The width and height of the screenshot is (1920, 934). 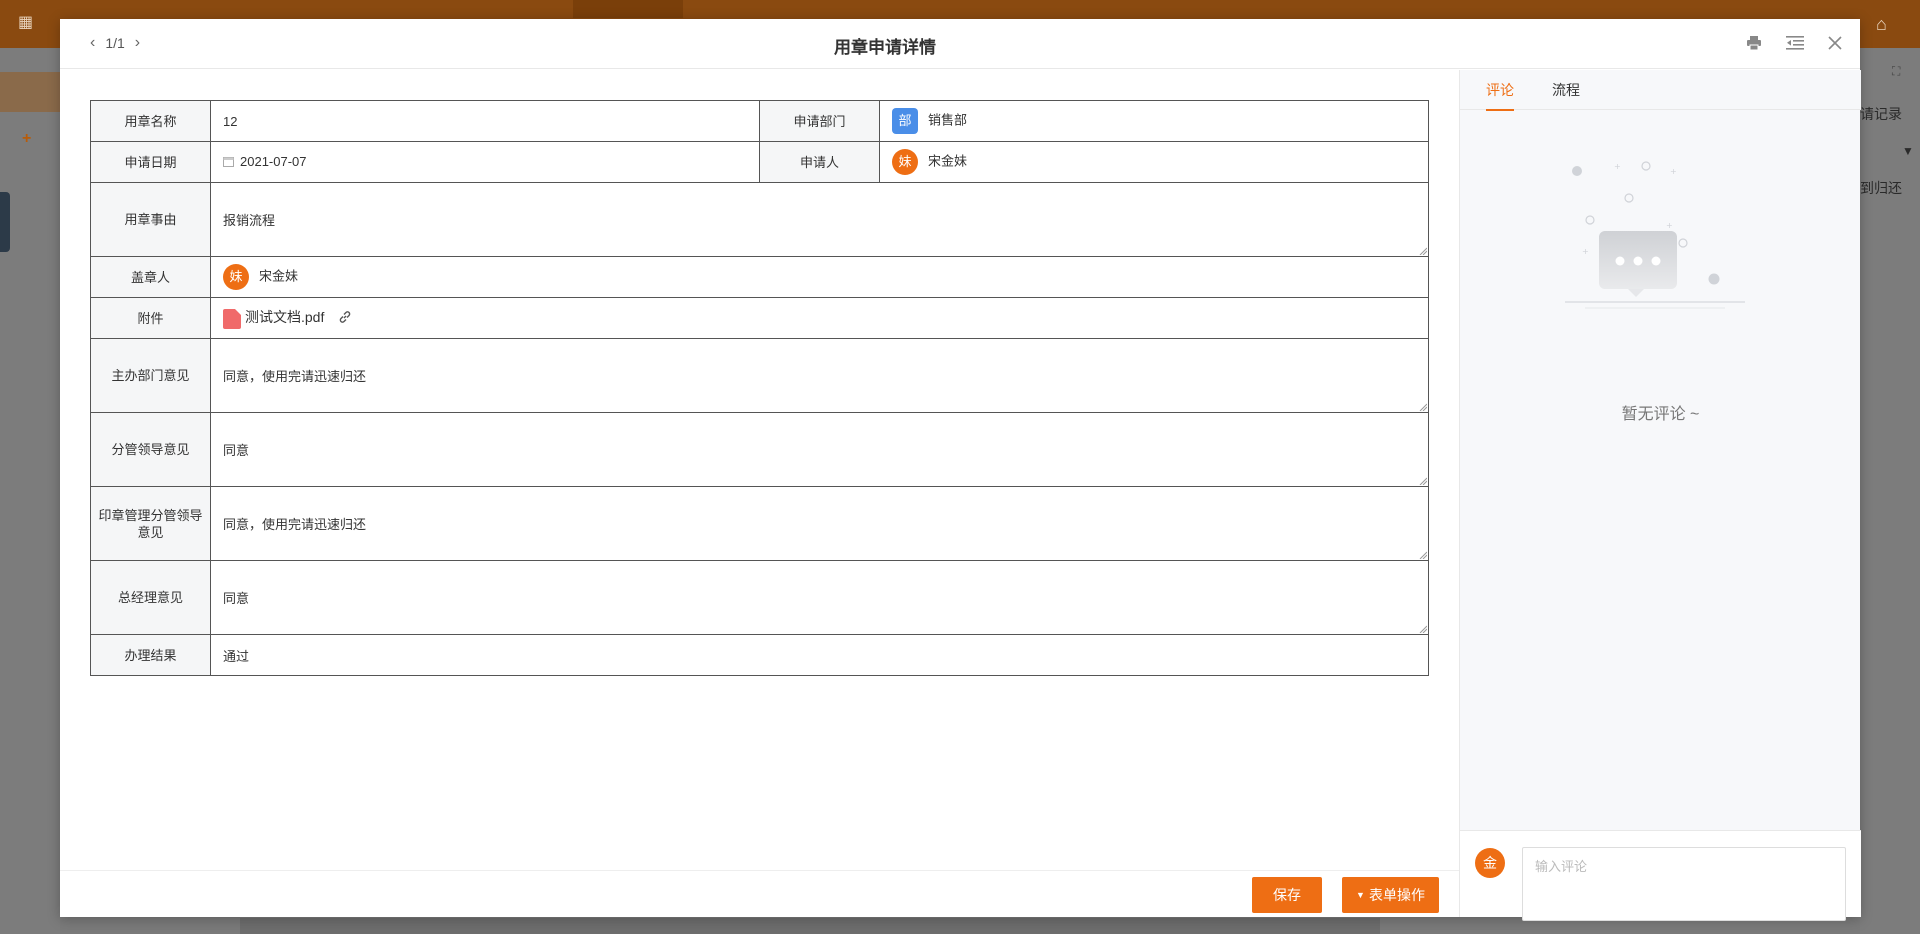 What do you see at coordinates (1881, 188) in the screenshot?
I see `bg-cell-text: 到归还` at bounding box center [1881, 188].